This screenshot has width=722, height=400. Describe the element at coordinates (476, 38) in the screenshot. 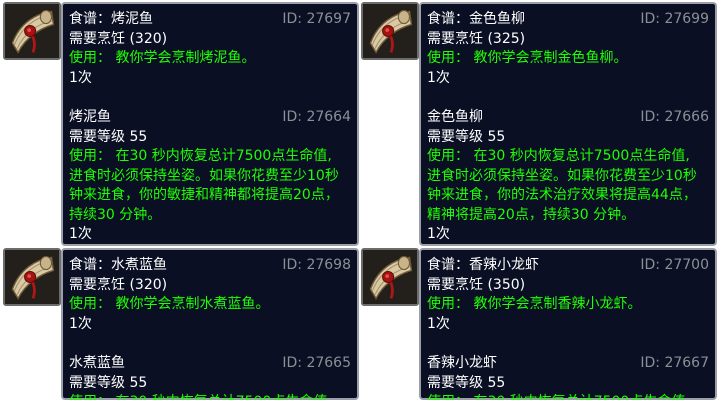

I see `required-skill: 需要烹饪 (325)` at that location.